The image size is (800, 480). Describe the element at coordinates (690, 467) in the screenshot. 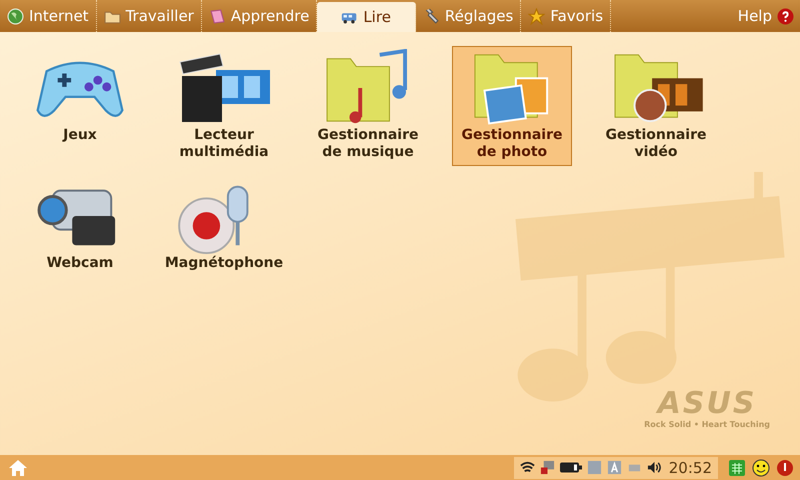

I see `clock: 20:52` at that location.